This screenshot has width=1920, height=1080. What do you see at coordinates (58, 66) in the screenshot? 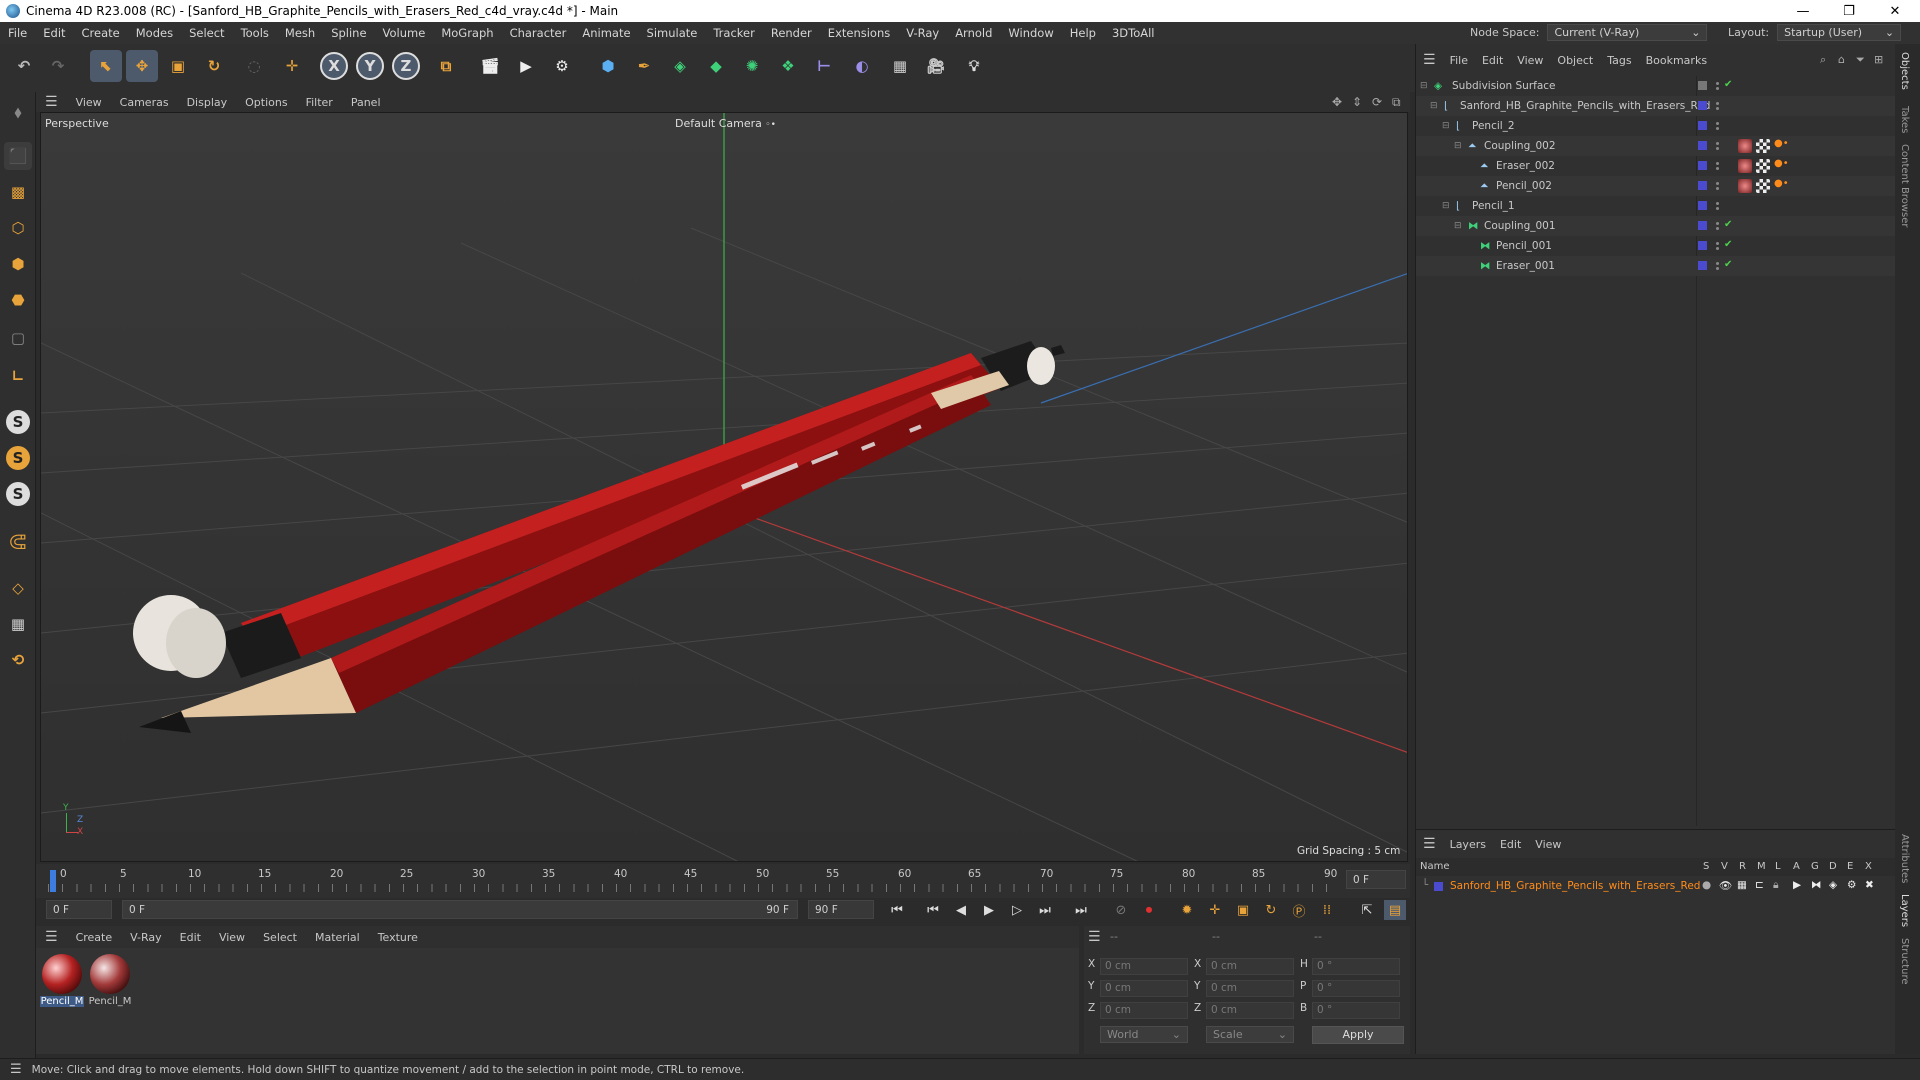
I see `redo-icon: ↷` at bounding box center [58, 66].